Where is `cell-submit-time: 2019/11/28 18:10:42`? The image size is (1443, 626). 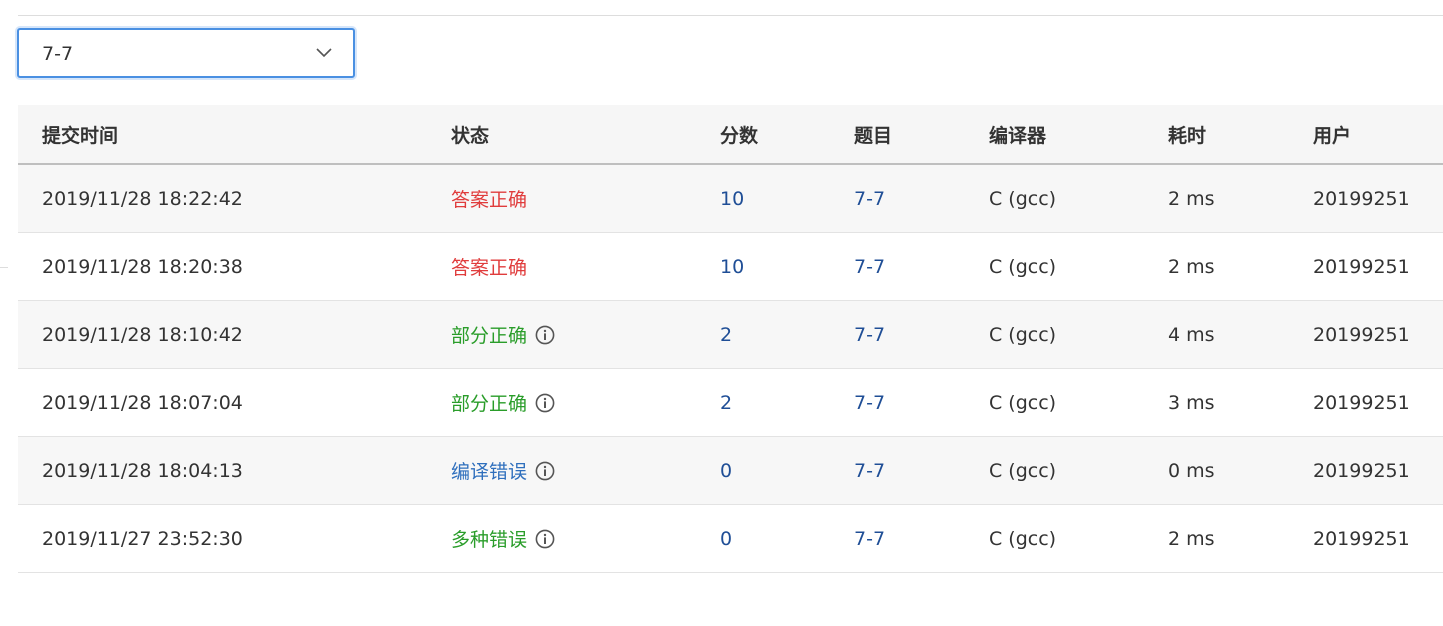 cell-submit-time: 2019/11/28 18:10:42 is located at coordinates (222, 334).